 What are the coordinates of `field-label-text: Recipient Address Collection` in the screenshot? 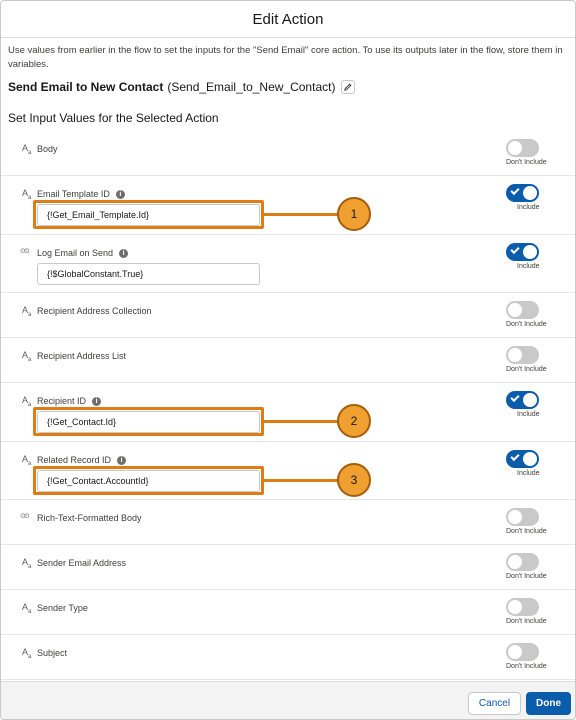 It's located at (94, 311).